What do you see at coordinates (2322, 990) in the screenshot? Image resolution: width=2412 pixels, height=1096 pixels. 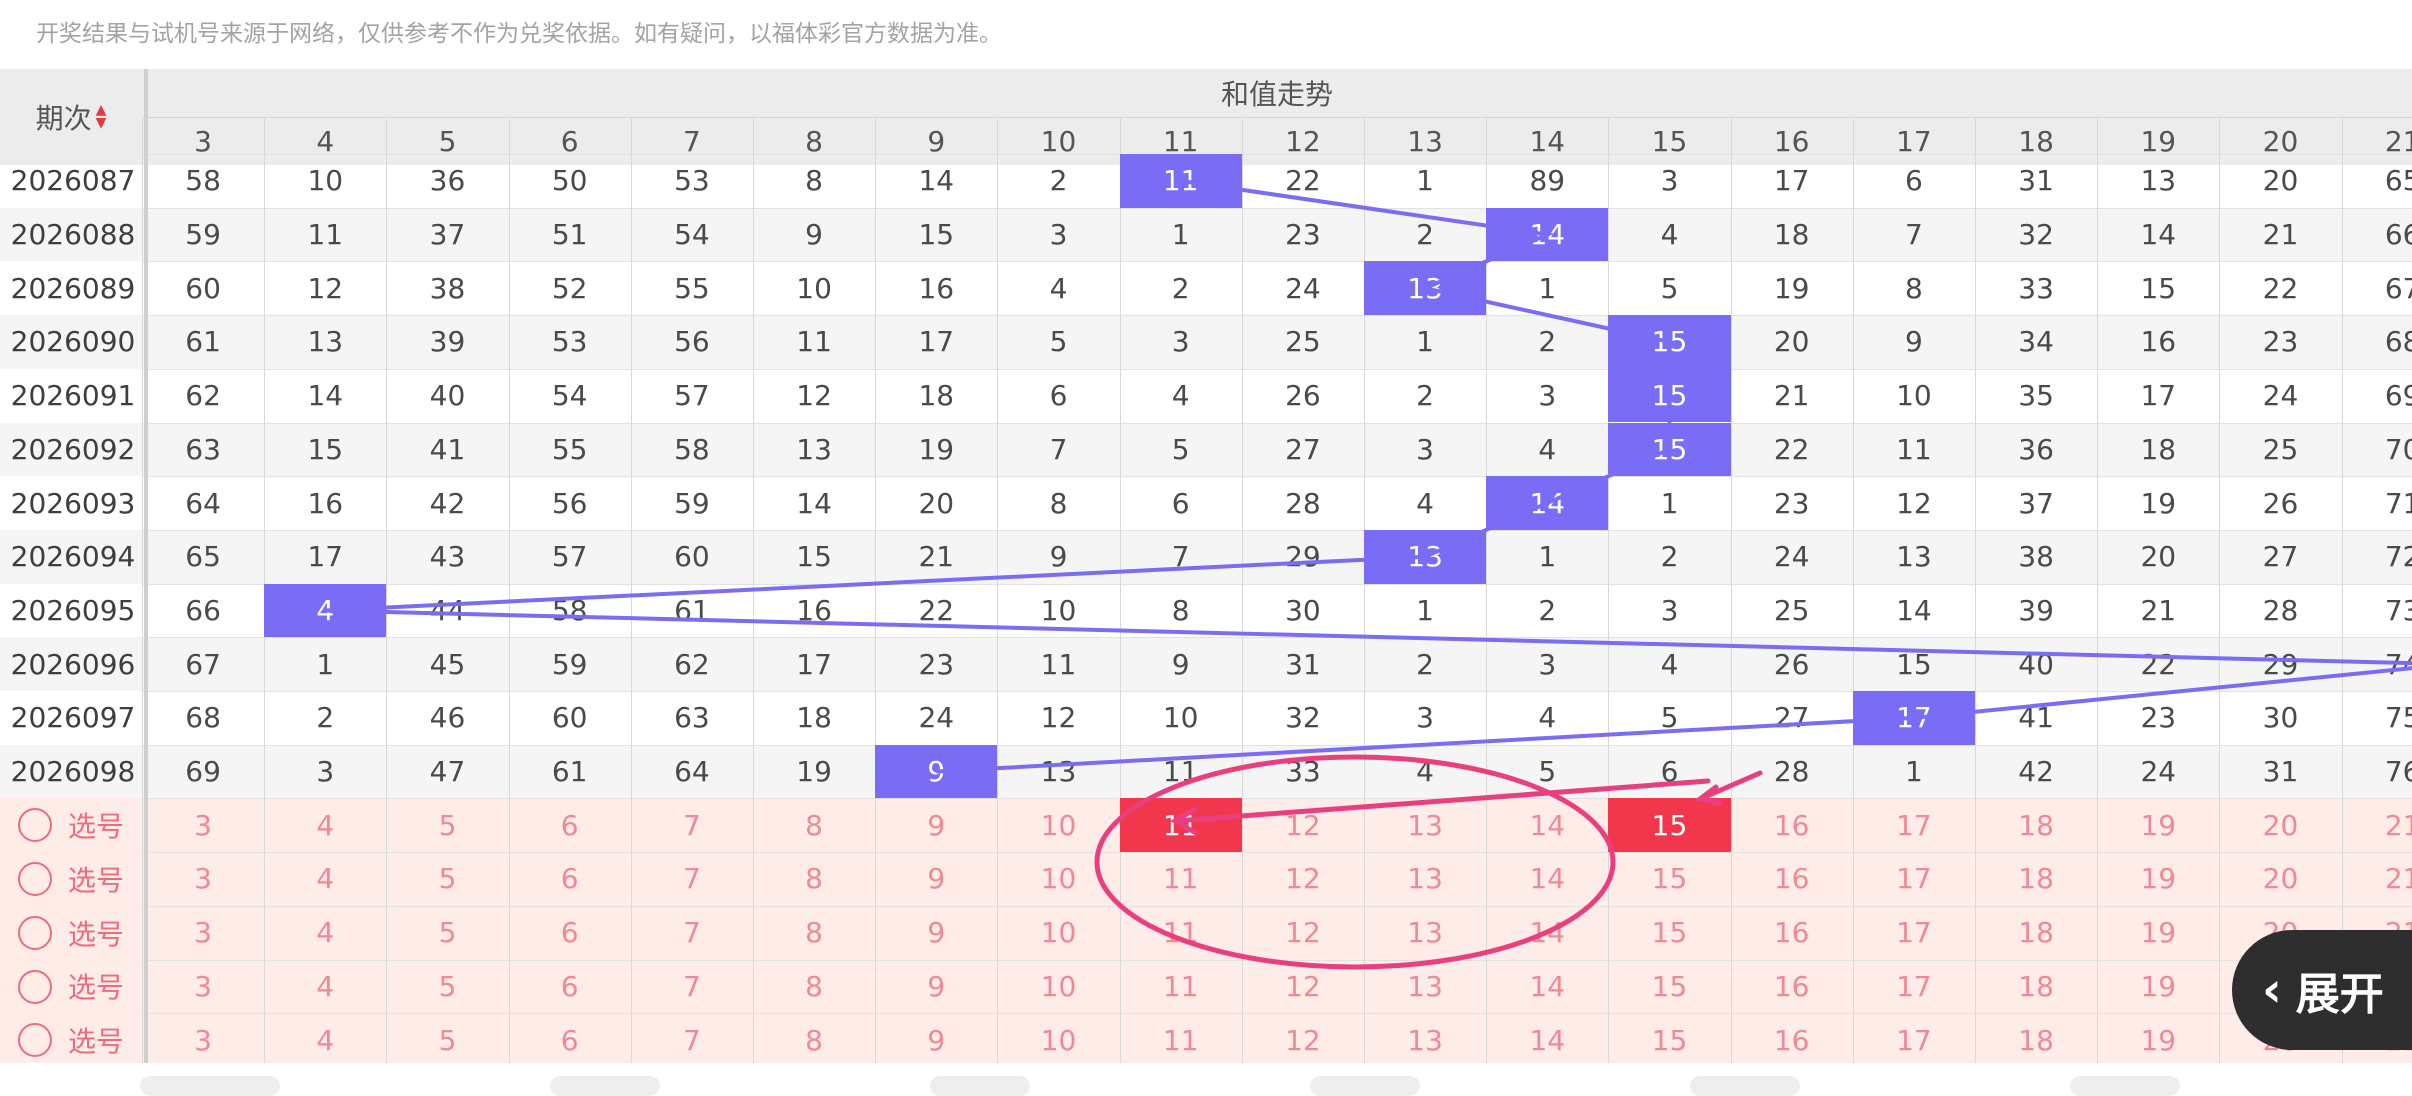 I see `expand-button: ‹ 展开` at bounding box center [2322, 990].